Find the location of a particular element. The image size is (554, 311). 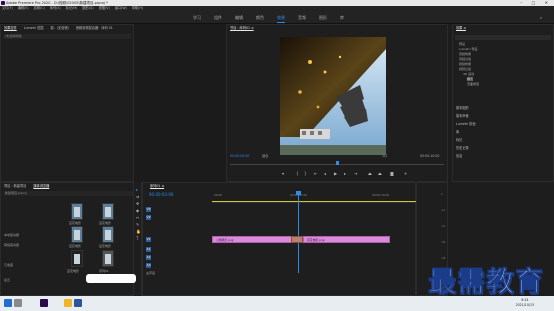

tree-item-page-turn: 翻页 is located at coordinates (470, 79).